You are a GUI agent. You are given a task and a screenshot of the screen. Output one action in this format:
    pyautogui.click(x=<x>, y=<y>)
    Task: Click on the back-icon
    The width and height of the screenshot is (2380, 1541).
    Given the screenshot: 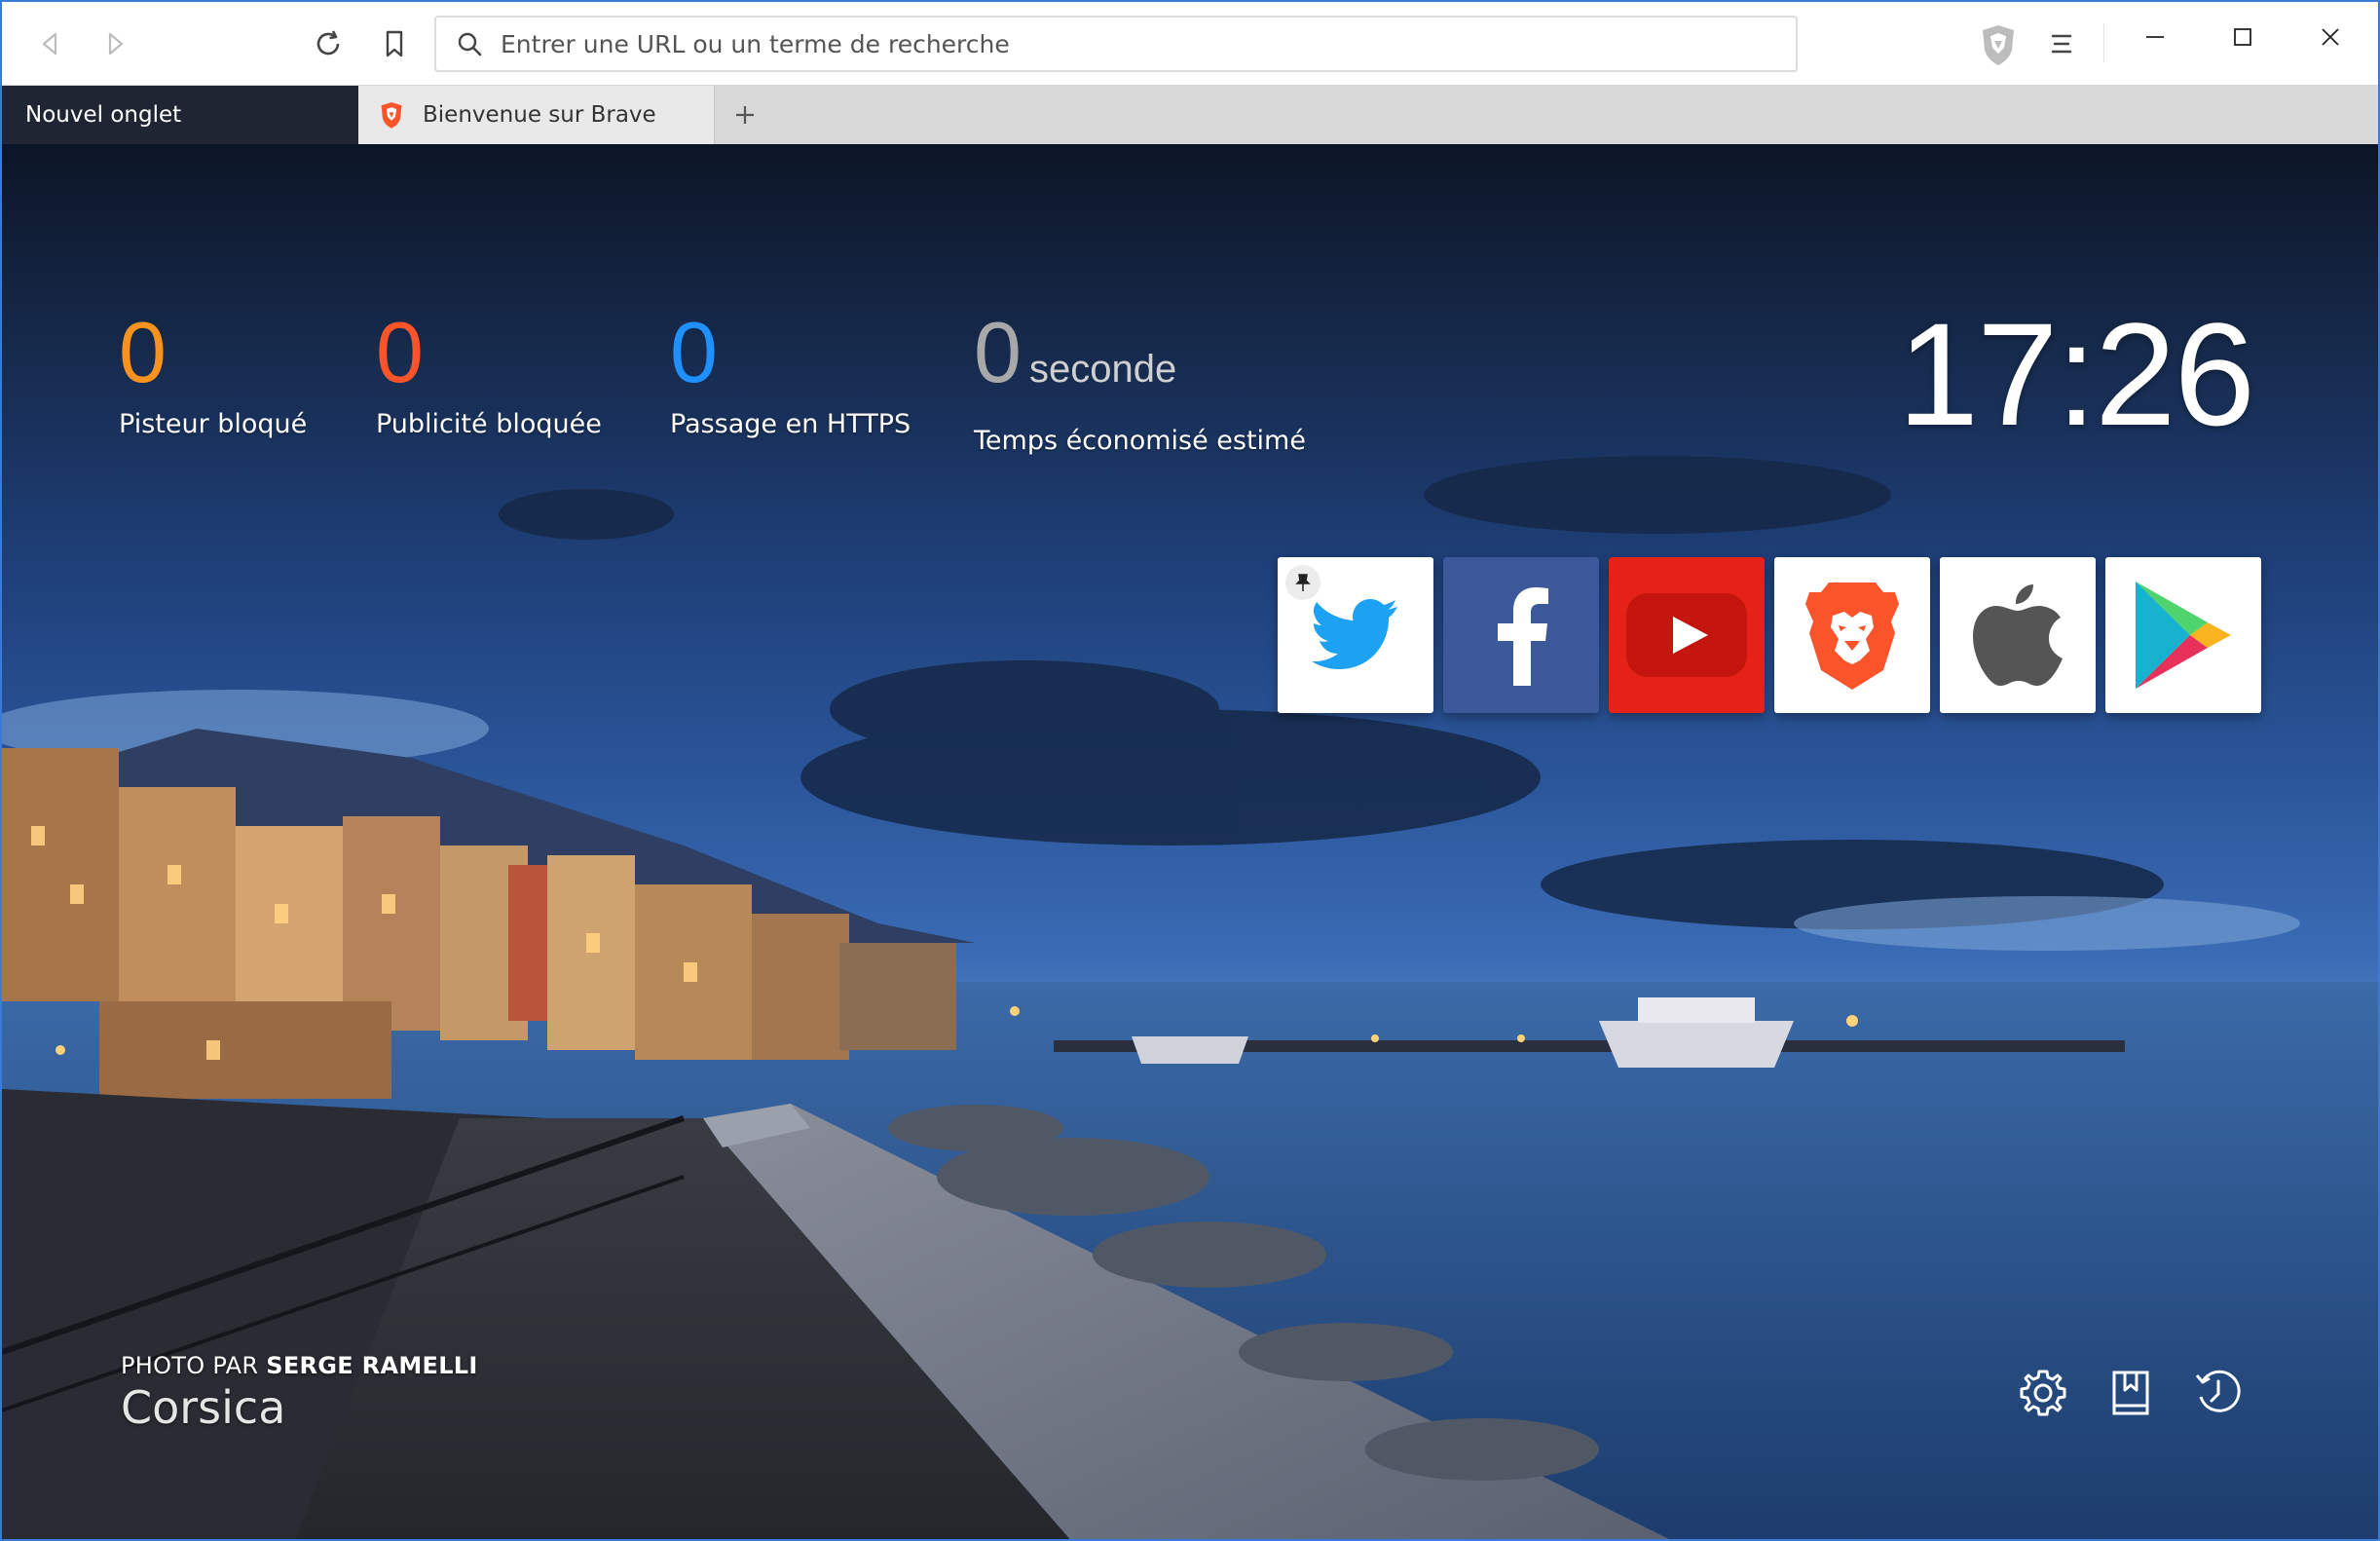 What is the action you would take?
    pyautogui.click(x=49, y=44)
    